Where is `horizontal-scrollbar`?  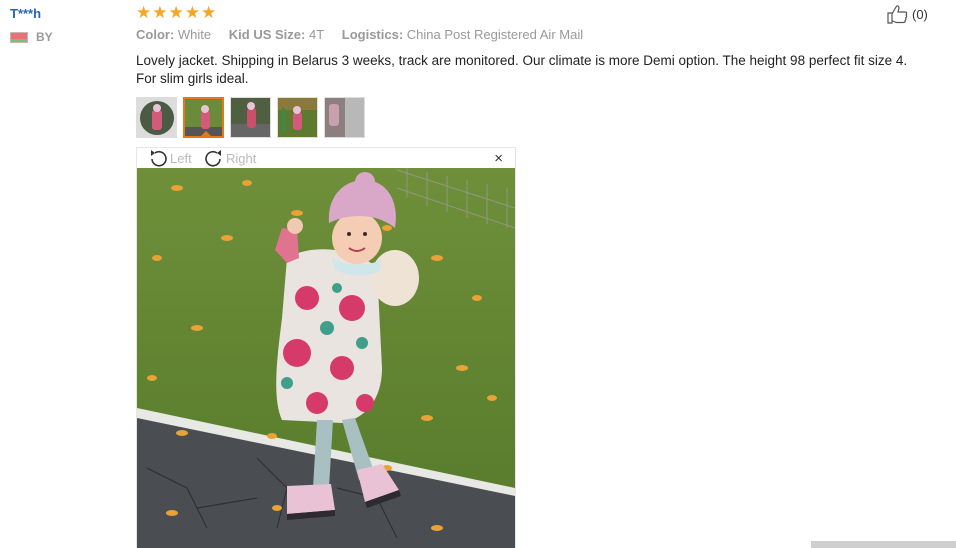 horizontal-scrollbar is located at coordinates (883, 544).